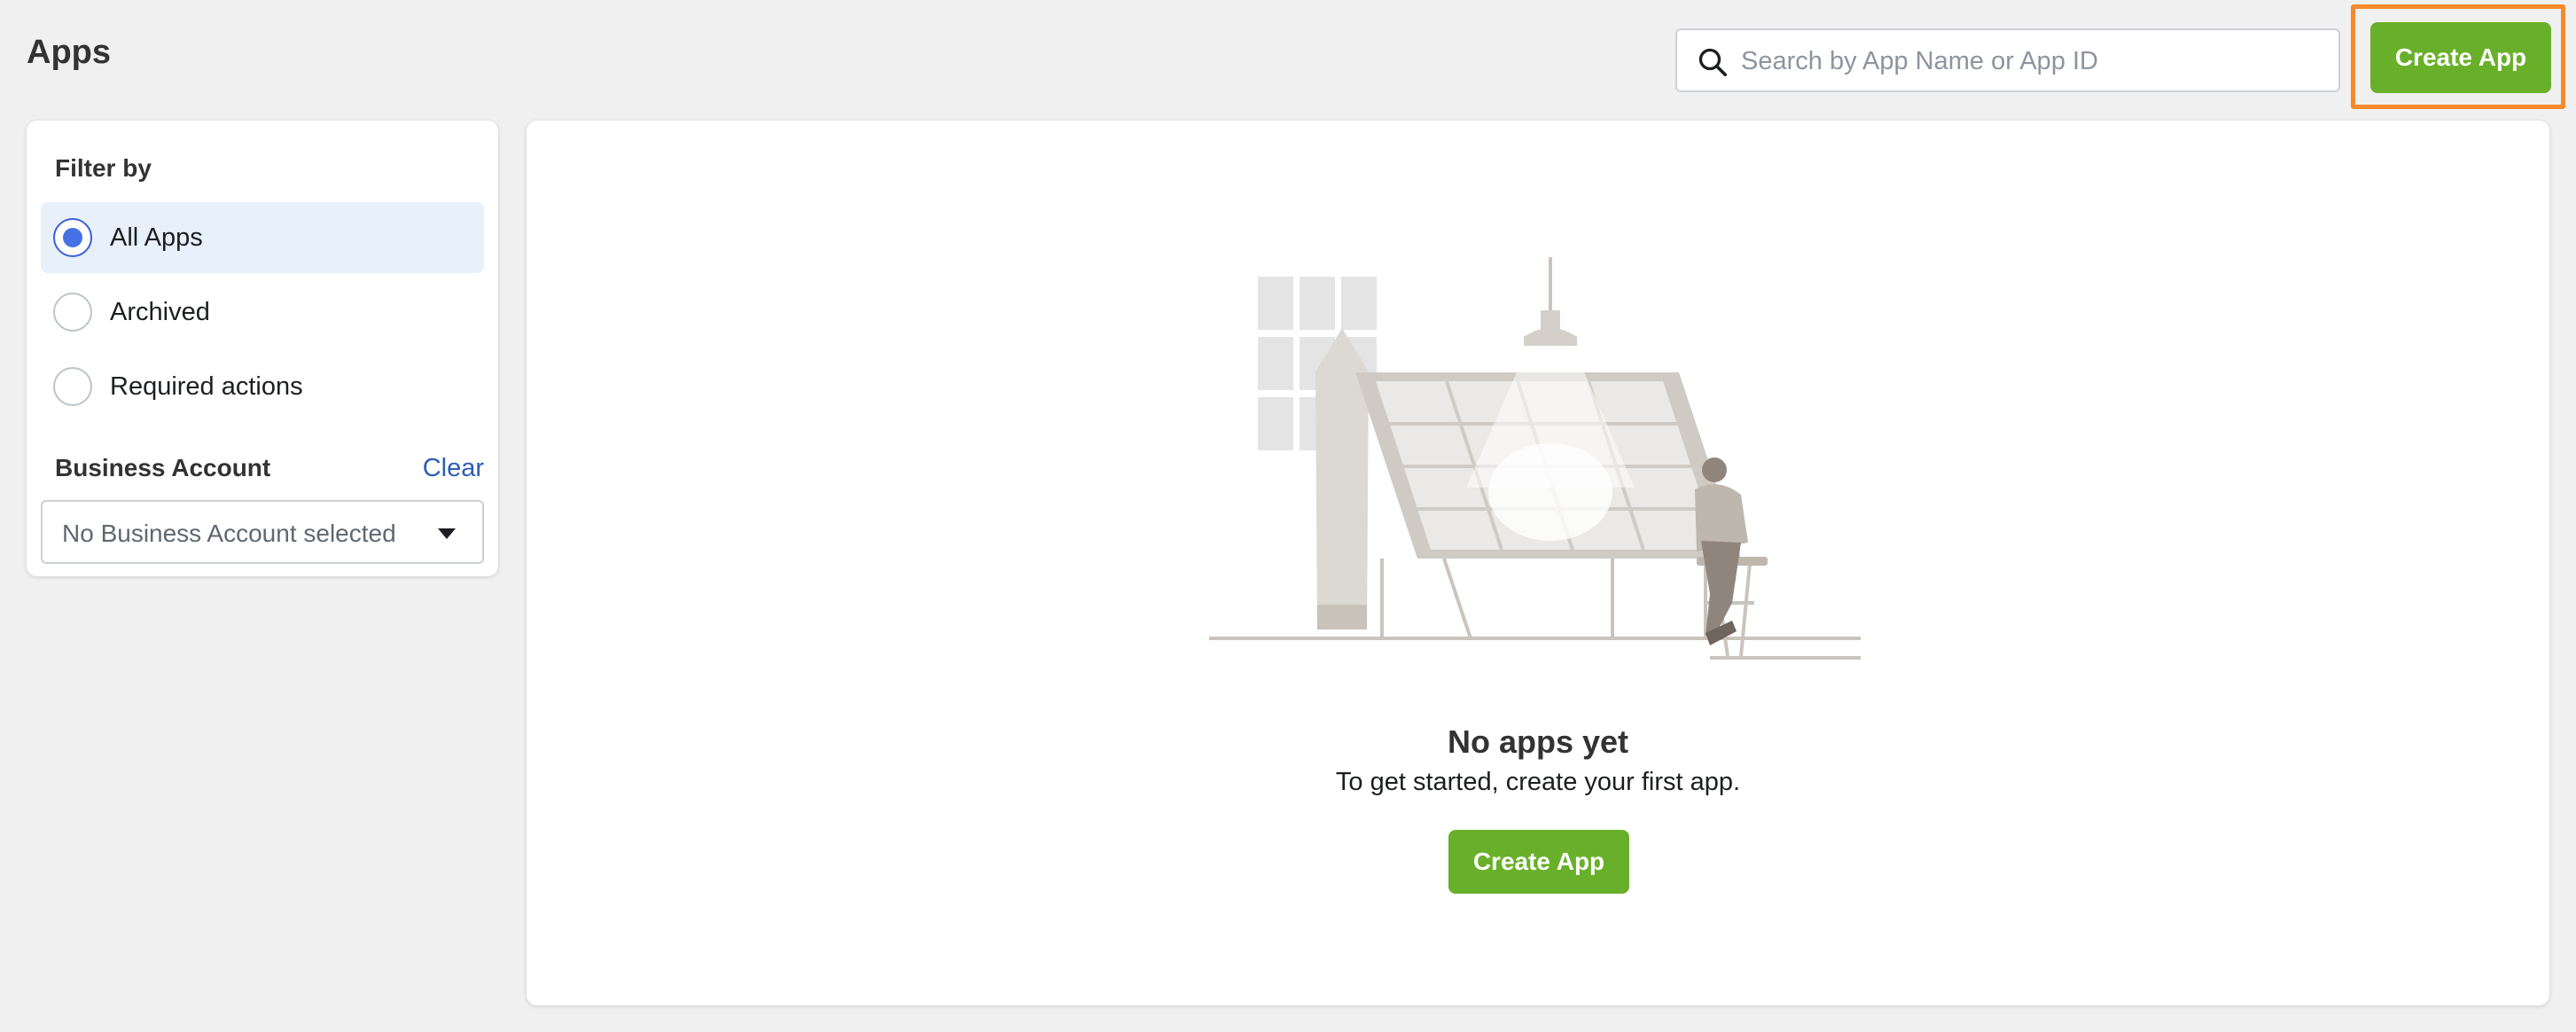  What do you see at coordinates (2033, 61) in the screenshot?
I see `search-input` at bounding box center [2033, 61].